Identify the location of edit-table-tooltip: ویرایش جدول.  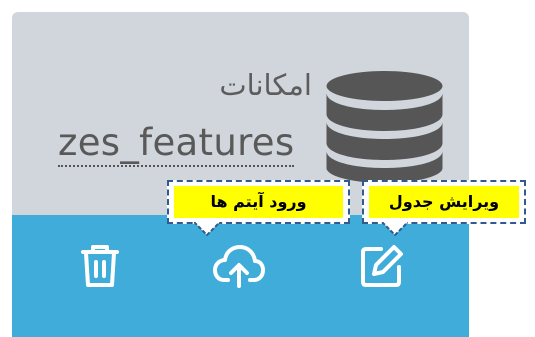
(444, 208).